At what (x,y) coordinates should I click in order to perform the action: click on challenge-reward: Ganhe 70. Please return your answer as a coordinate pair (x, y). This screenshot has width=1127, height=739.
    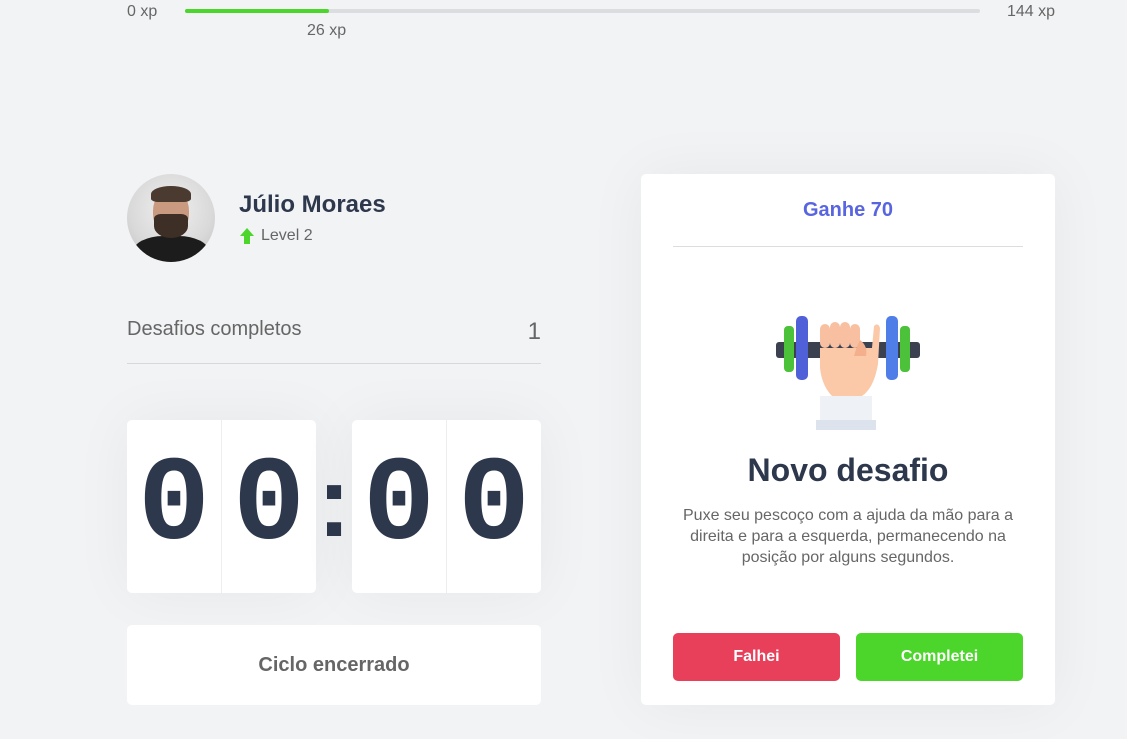
    Looking at the image, I should click on (848, 210).